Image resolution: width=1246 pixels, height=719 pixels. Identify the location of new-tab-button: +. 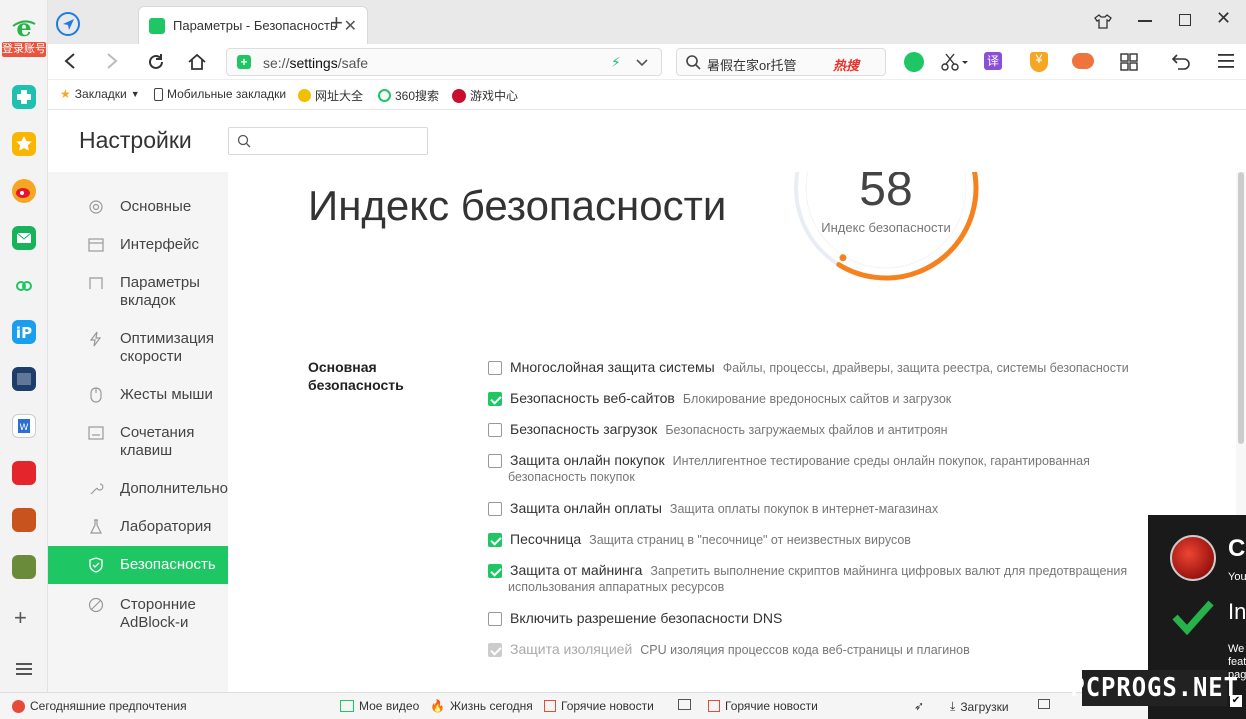
(336, 23).